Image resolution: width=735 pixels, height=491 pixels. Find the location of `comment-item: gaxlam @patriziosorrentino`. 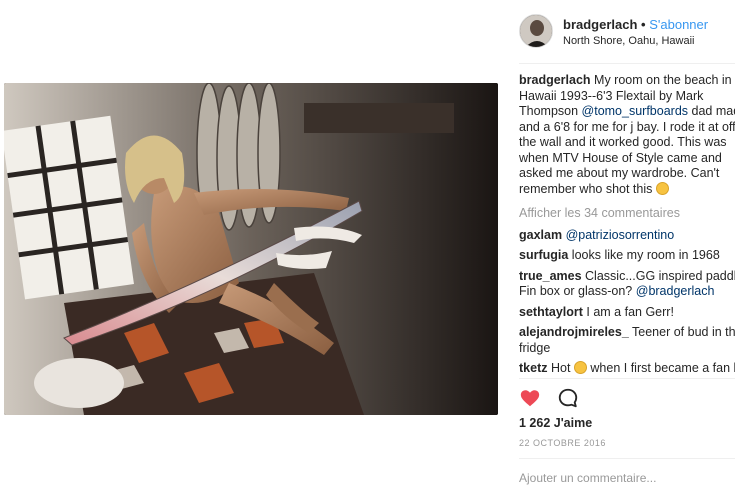

comment-item: gaxlam @patriziosorrentino is located at coordinates (627, 236).